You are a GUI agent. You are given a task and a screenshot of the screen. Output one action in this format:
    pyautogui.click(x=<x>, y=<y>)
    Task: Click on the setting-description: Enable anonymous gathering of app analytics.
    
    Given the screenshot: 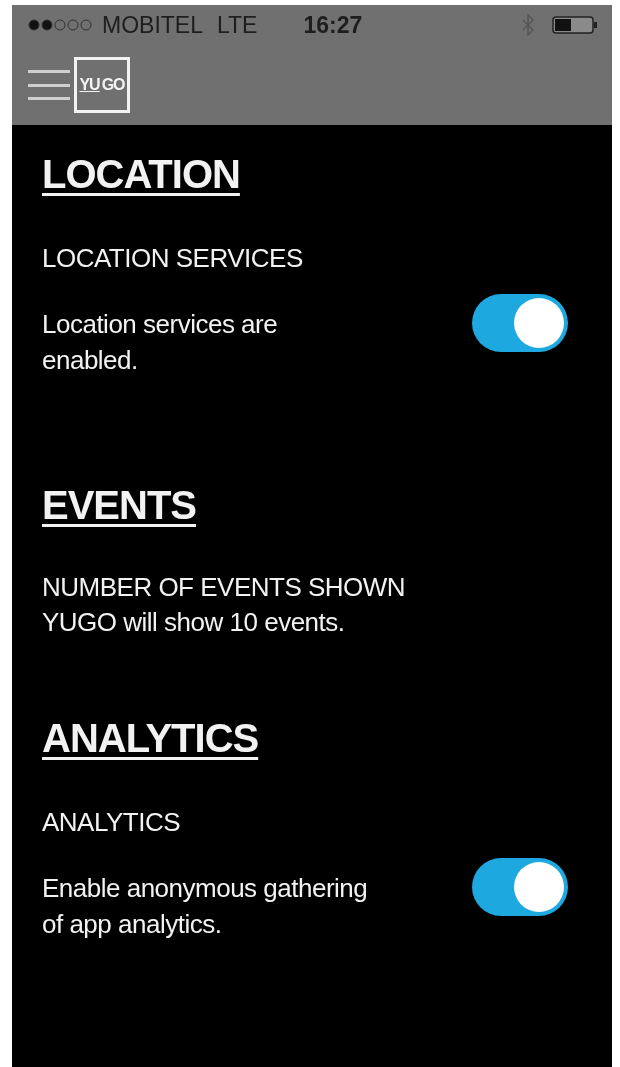 What is the action you would take?
    pyautogui.click(x=205, y=906)
    